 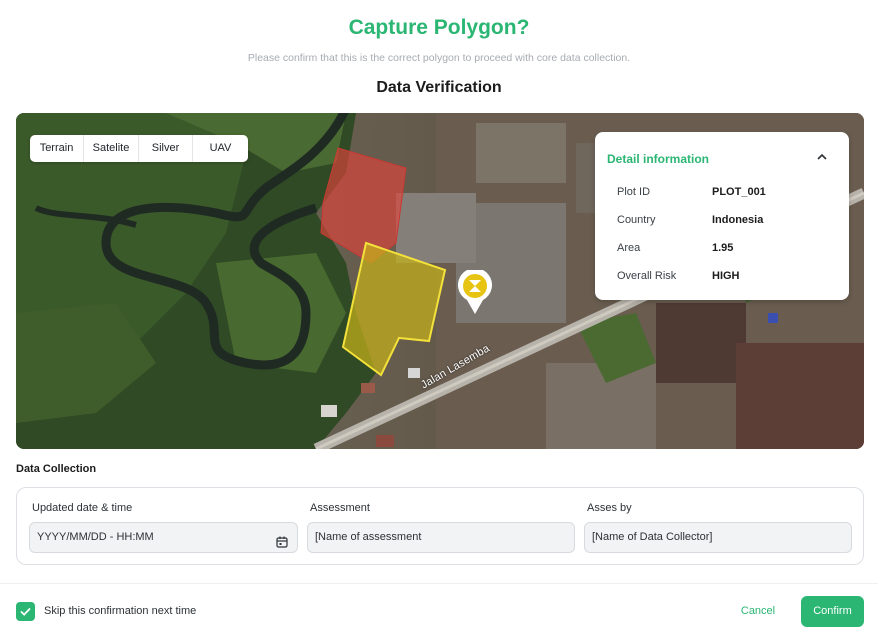 I want to click on detail-value-overall-risk: HIGH, so click(x=726, y=276).